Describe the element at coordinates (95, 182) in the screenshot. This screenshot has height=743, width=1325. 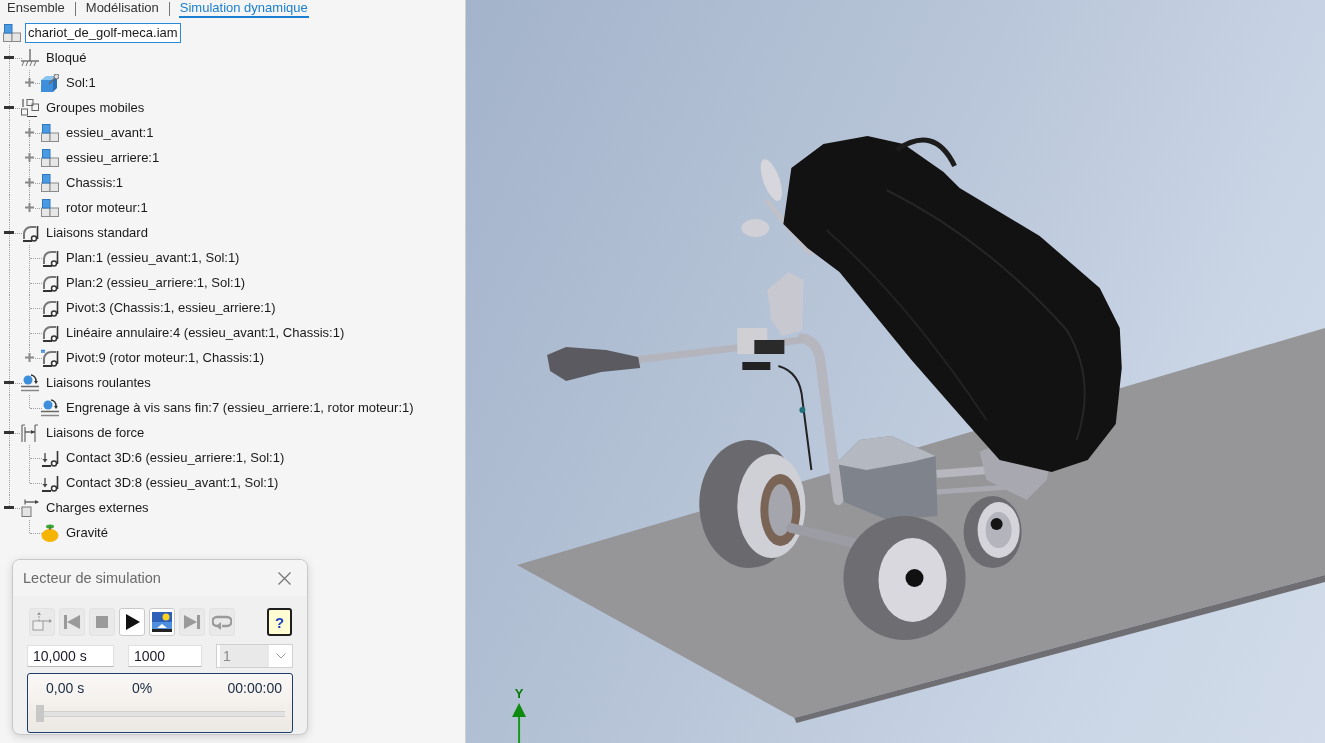
I see `tree-item: Chassis:1` at that location.